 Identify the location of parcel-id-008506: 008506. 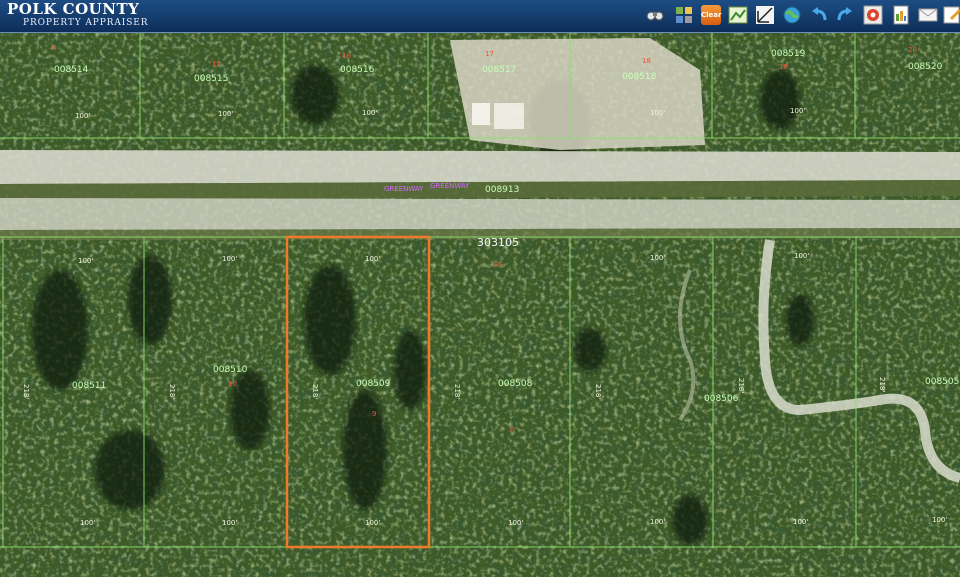
(721, 399).